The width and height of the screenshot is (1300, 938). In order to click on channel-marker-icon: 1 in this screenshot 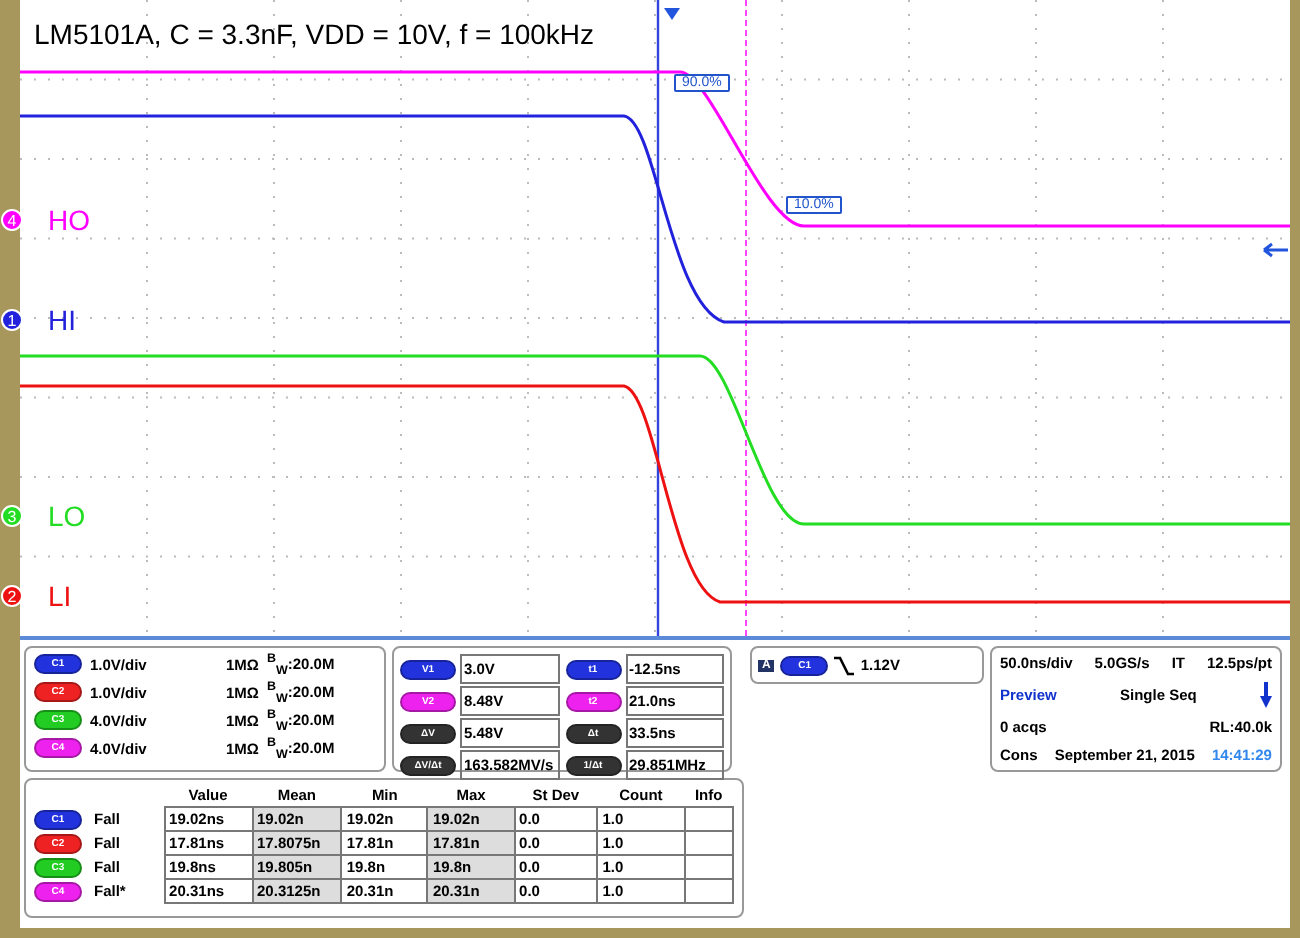, I will do `click(12, 320)`.